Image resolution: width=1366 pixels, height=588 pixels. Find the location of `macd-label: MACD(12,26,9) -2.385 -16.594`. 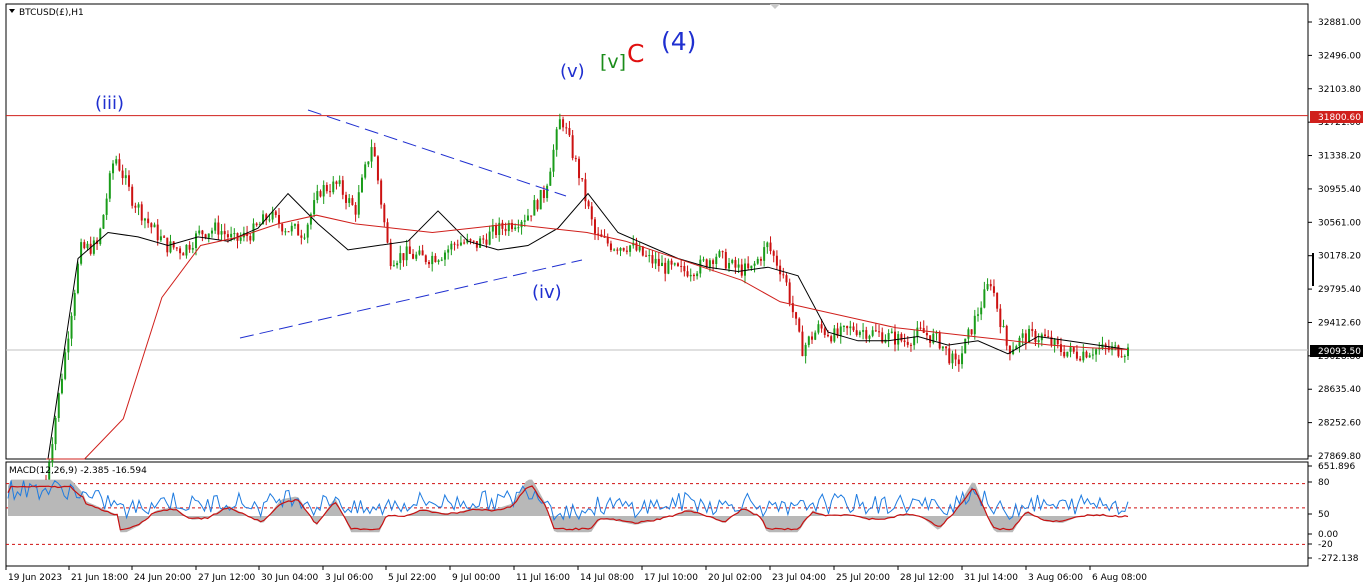

macd-label: MACD(12,26,9) -2.385 -16.594 is located at coordinates (78, 471).